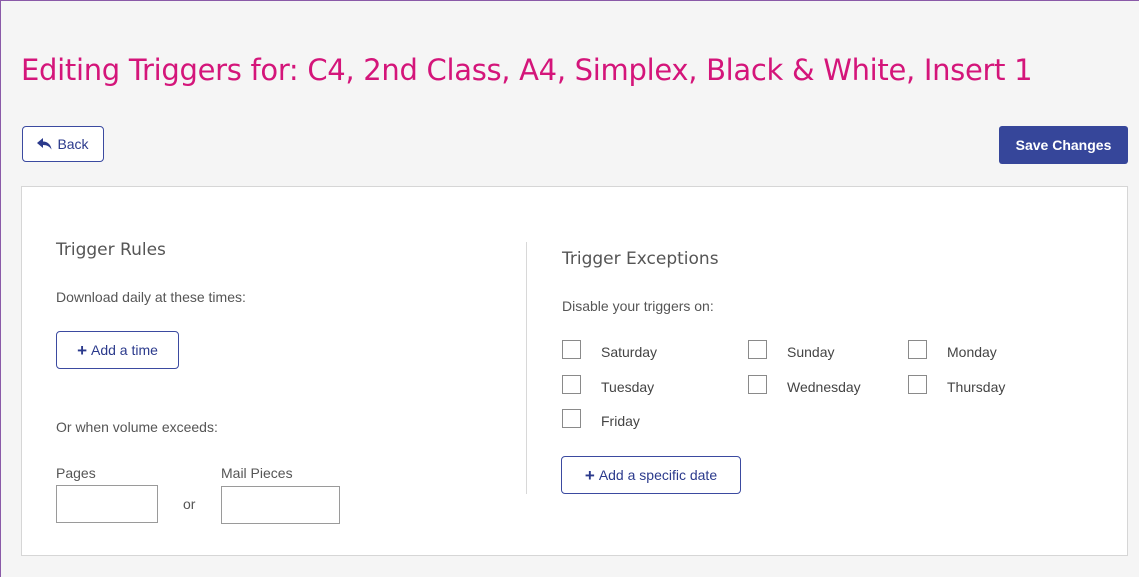 The image size is (1139, 577). I want to click on add-time-label: Add a time, so click(124, 350).